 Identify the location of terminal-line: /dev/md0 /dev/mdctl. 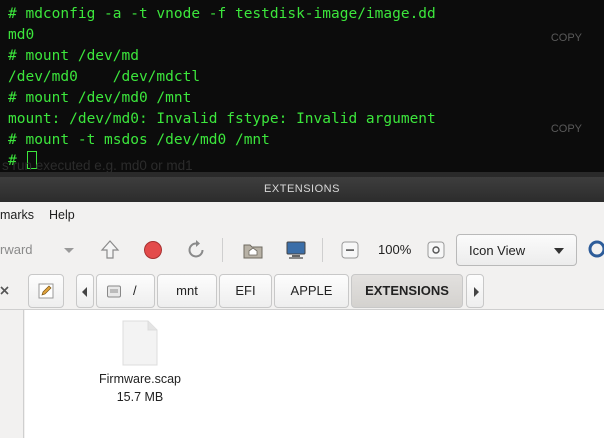
(104, 77).